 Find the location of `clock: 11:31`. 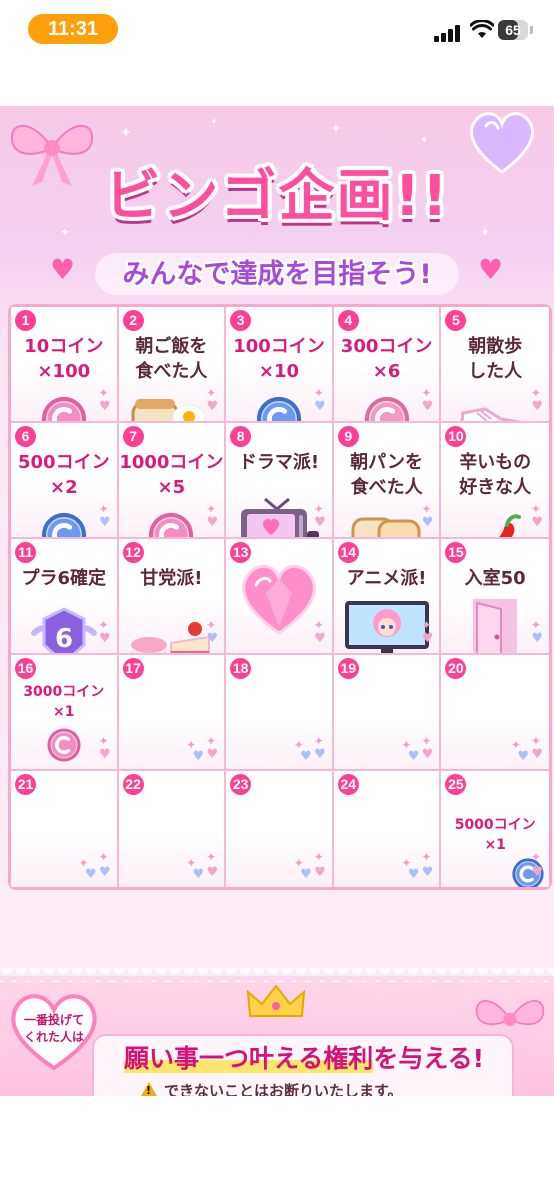

clock: 11:31 is located at coordinates (73, 29).